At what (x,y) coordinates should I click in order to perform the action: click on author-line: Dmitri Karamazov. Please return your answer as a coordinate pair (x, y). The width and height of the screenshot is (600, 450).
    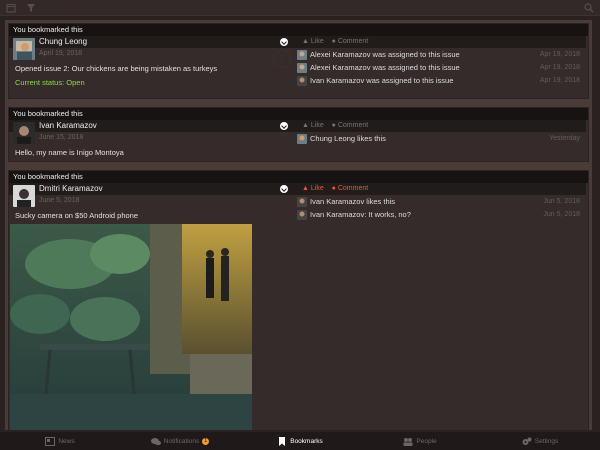
    Looking at the image, I should click on (150, 189).